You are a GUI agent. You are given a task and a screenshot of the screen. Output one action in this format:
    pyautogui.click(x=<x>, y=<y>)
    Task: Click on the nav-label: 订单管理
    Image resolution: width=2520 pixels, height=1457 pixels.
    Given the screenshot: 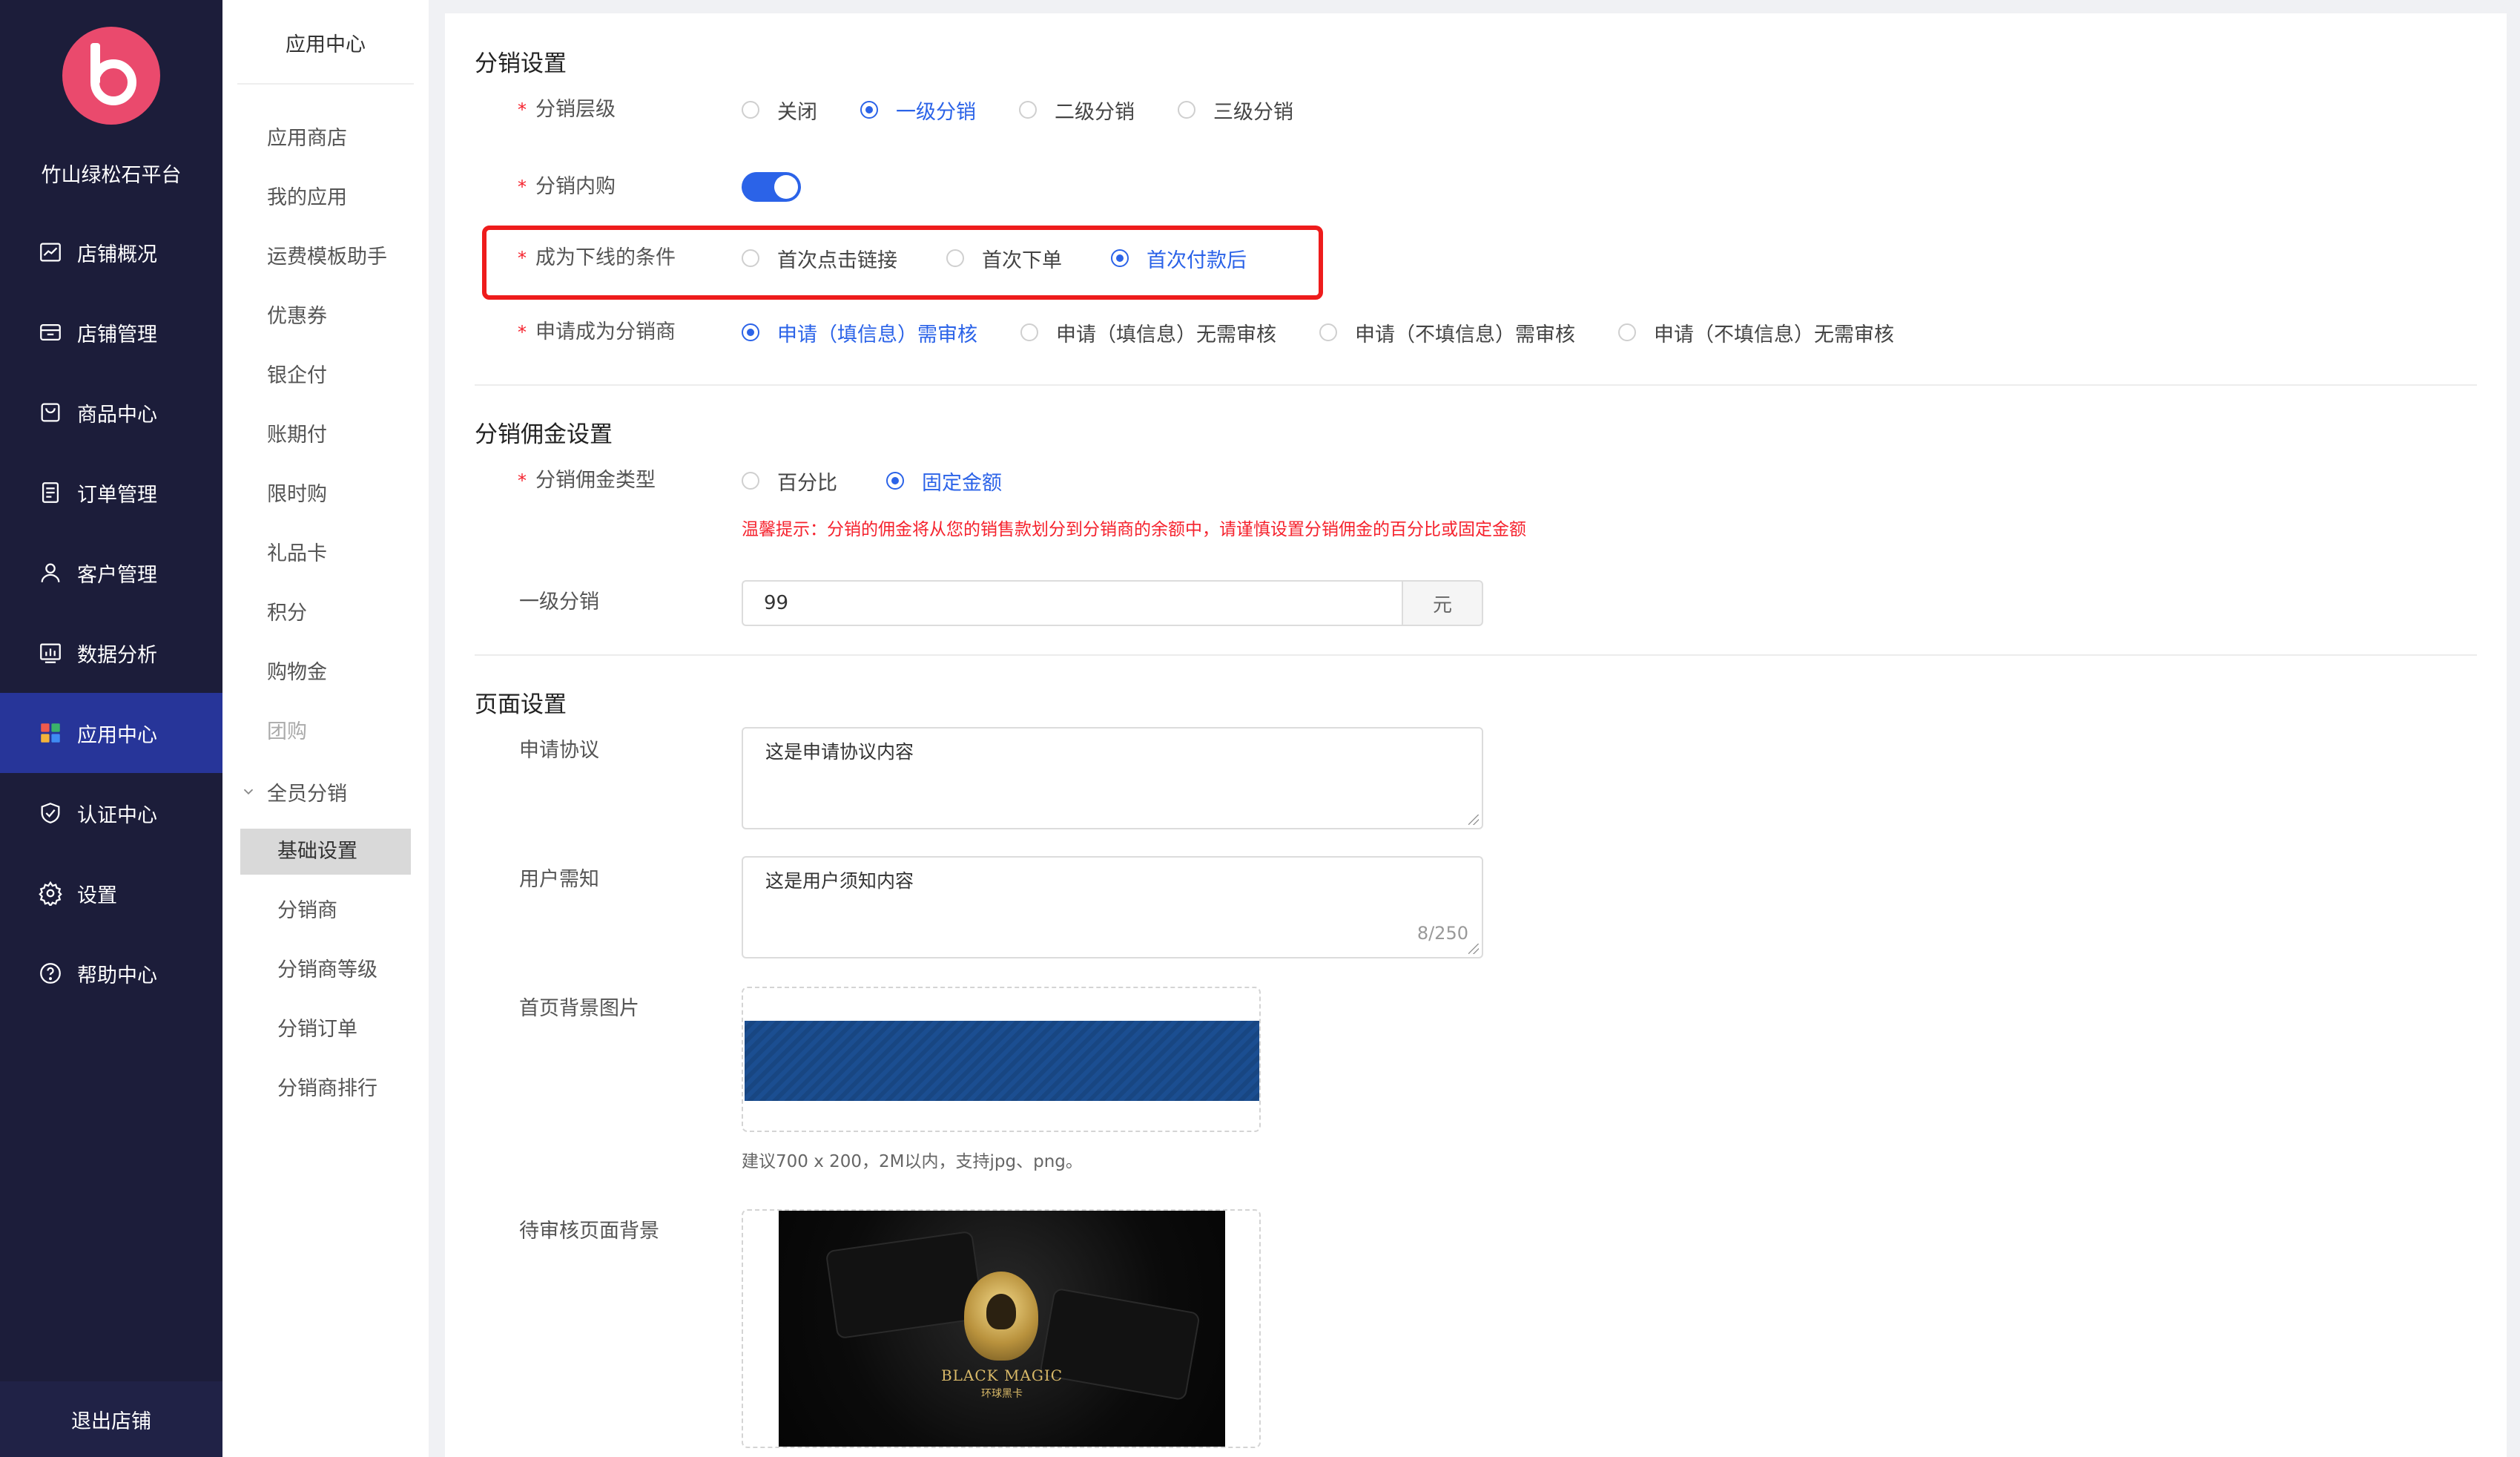 What is the action you would take?
    pyautogui.click(x=117, y=495)
    